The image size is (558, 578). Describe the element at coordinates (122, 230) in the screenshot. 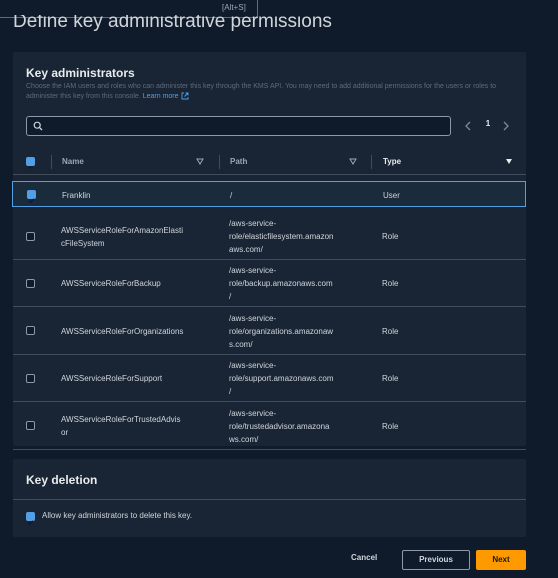

I see `row-name-line: AWSServiceRoleForAmazonElasti` at that location.